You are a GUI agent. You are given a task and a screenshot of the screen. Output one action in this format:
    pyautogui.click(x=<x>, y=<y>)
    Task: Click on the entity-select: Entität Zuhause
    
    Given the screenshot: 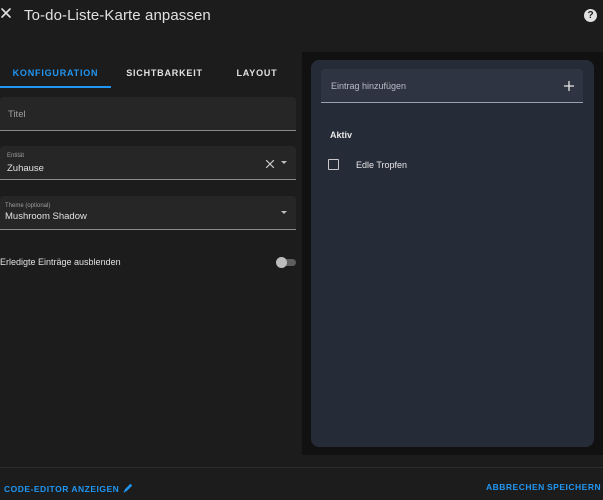 What is the action you would take?
    pyautogui.click(x=148, y=163)
    